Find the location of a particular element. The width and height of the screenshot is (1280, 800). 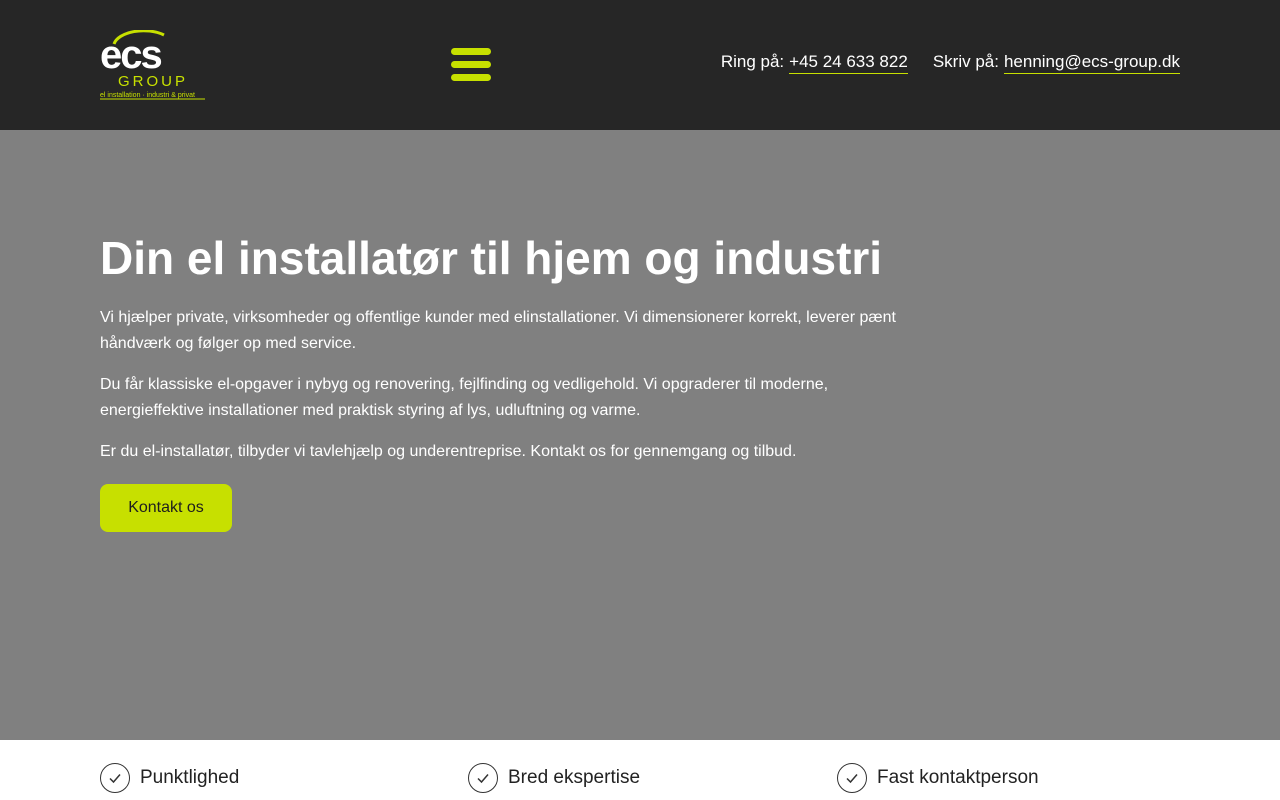

feature-item-contact-person: Fast kontaktperson is located at coordinates (938, 778).